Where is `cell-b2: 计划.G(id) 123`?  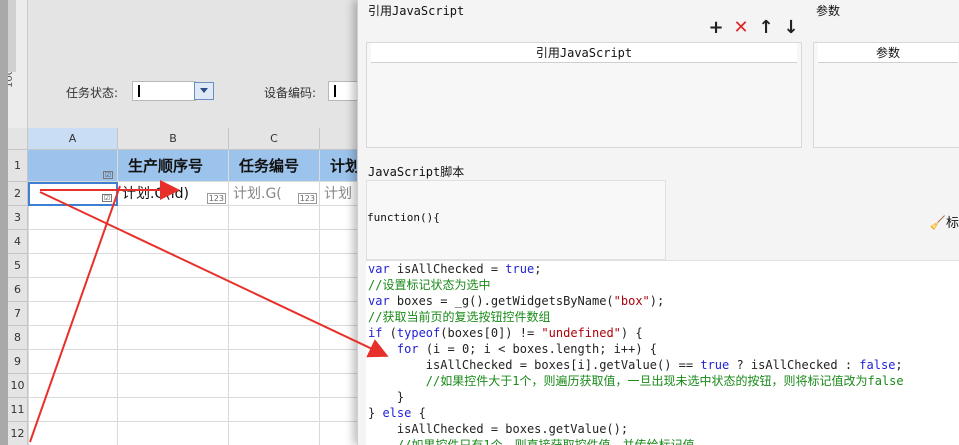 cell-b2: 计划.G(id) 123 is located at coordinates (173, 194).